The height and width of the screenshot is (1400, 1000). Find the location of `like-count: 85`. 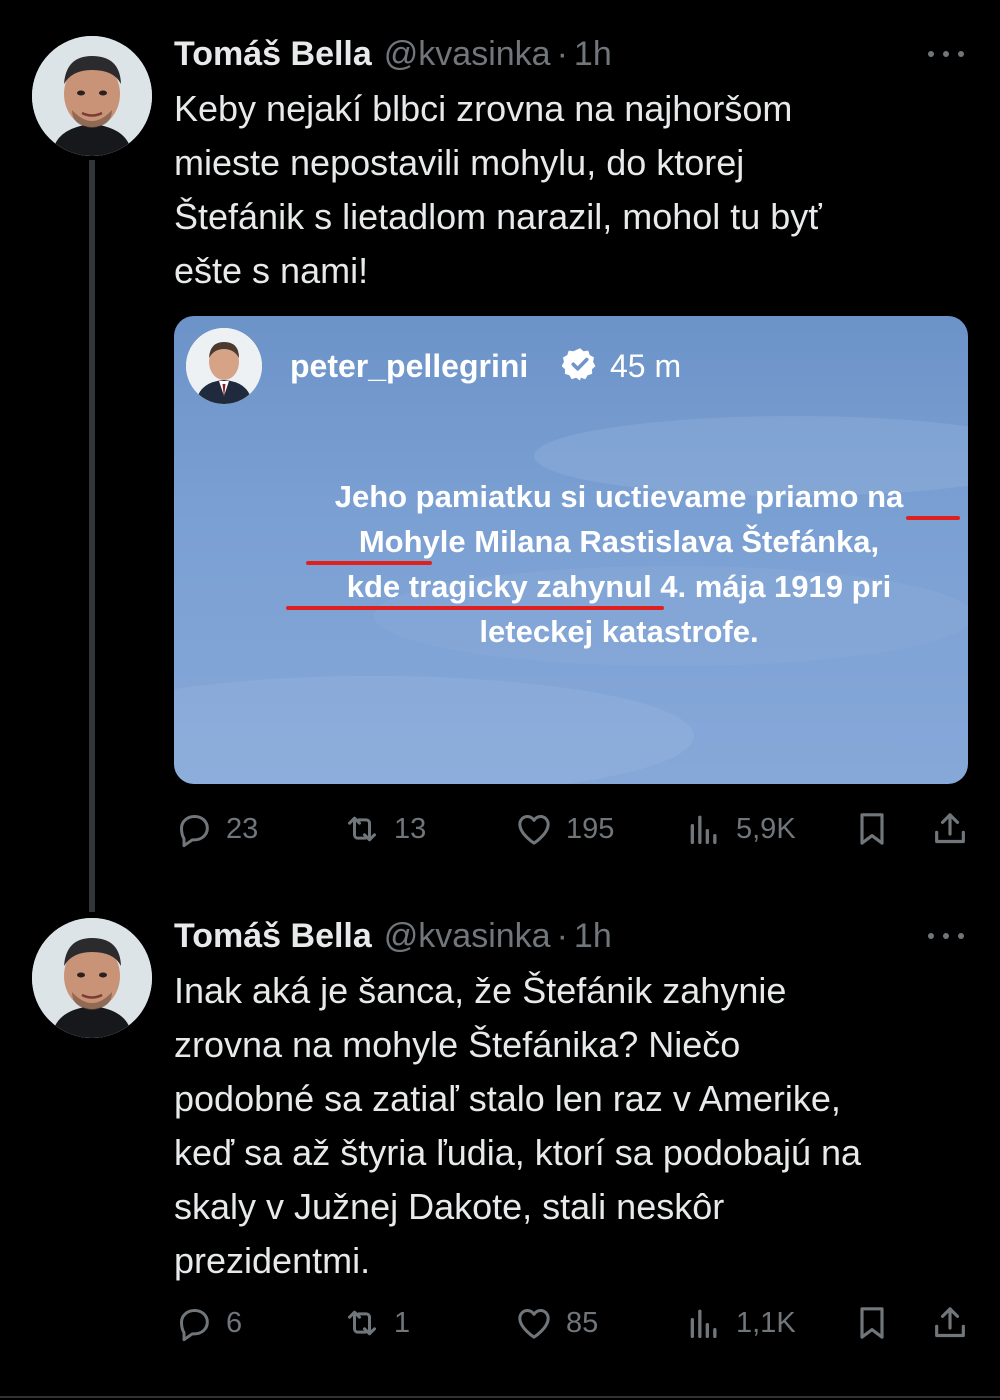

like-count: 85 is located at coordinates (582, 1322).